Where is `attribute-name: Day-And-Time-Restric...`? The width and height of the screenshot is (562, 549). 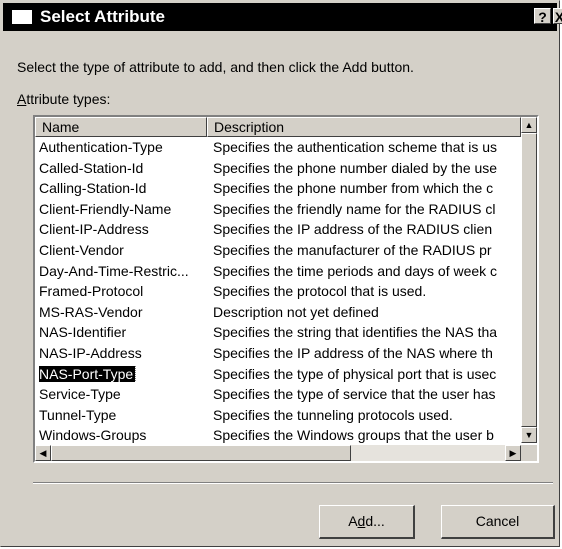
attribute-name: Day-And-Time-Restric... is located at coordinates (114, 270).